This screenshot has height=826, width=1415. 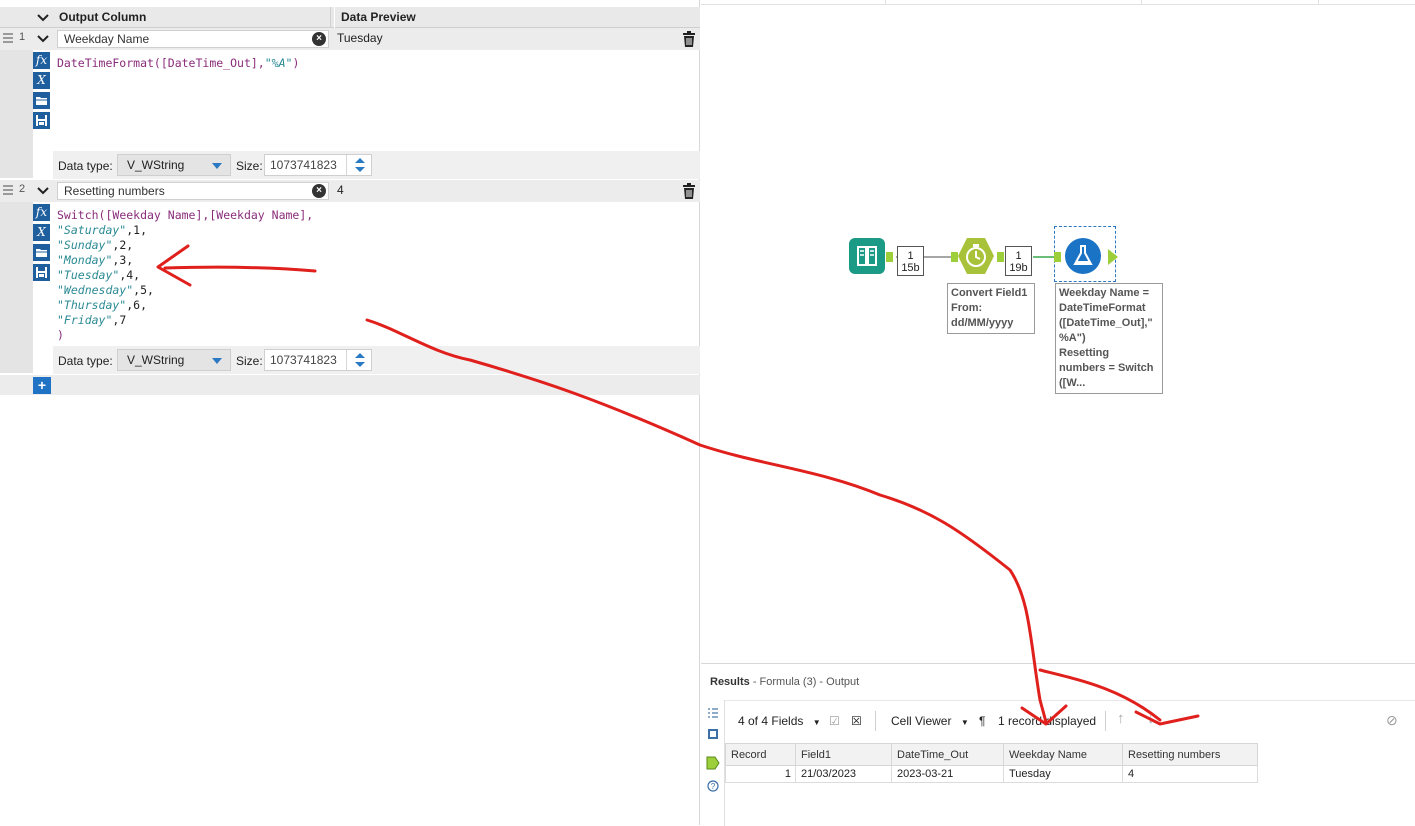 I want to click on code-token: ,, so click(x=261, y=63).